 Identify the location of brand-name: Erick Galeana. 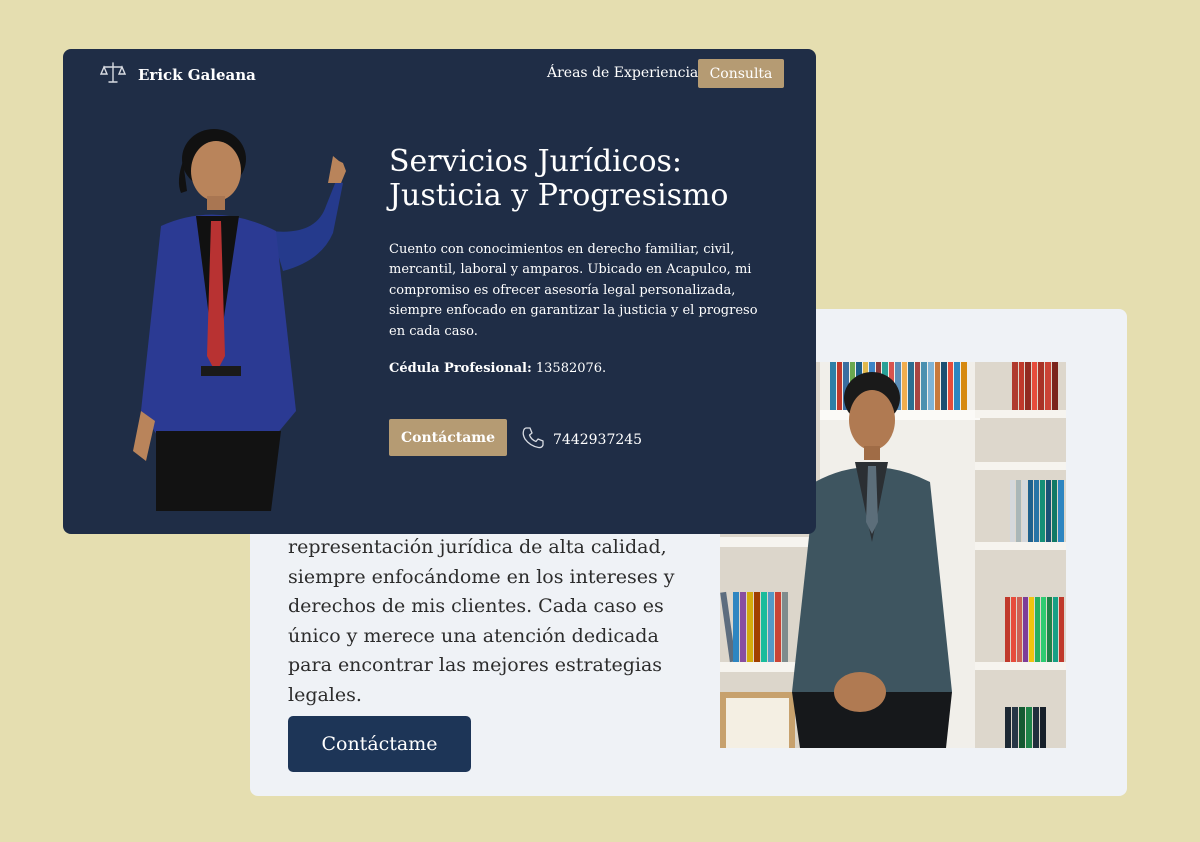
(197, 75).